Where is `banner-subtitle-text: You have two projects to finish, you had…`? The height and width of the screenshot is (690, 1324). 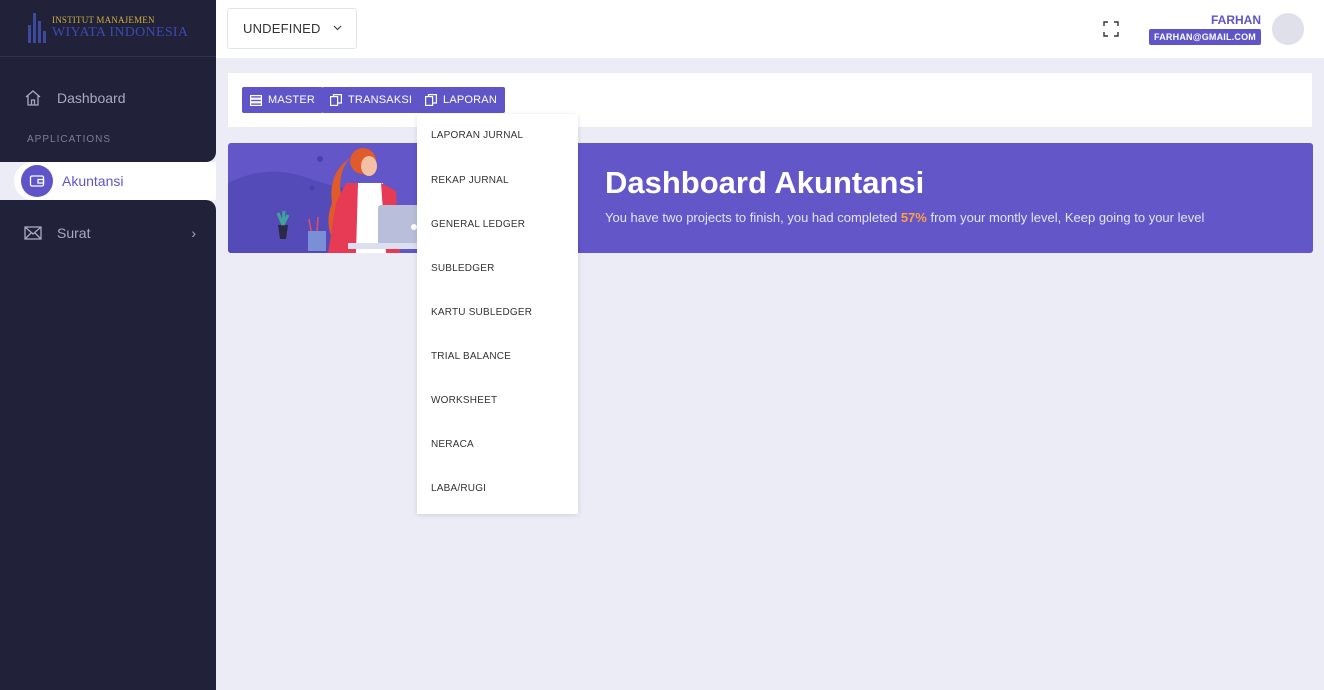 banner-subtitle-text: You have two projects to finish, you had… is located at coordinates (753, 217).